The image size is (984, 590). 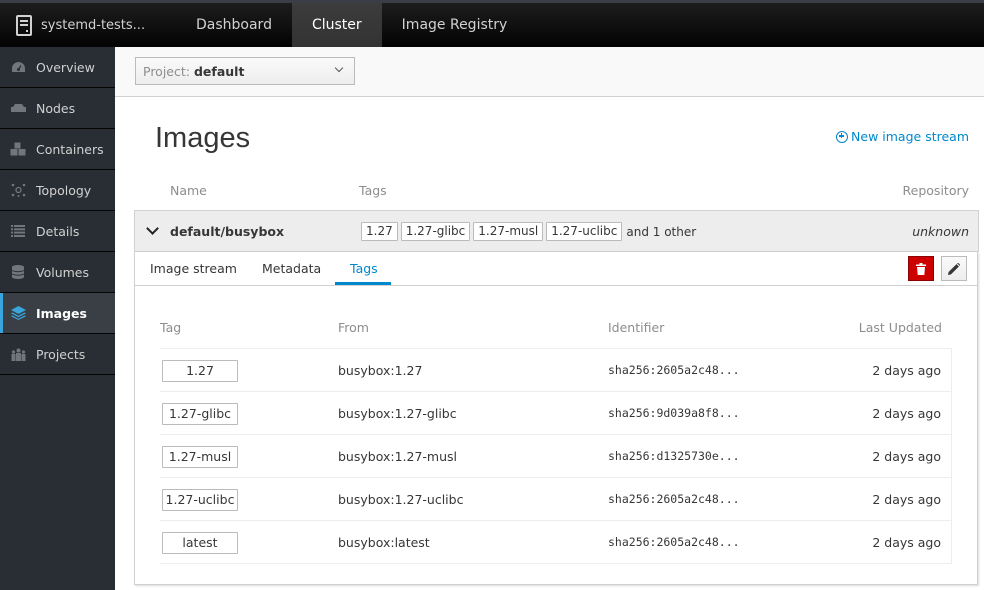 I want to click on sidebar-item-label: Nodes, so click(x=56, y=108).